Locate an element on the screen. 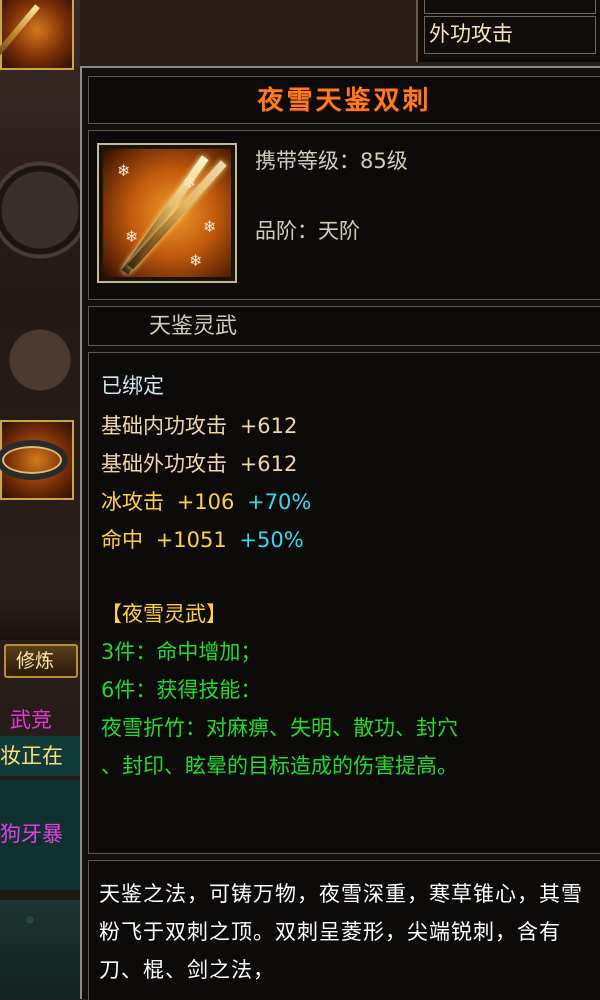  attribute-panel: 外功攻击 is located at coordinates (508, 31).